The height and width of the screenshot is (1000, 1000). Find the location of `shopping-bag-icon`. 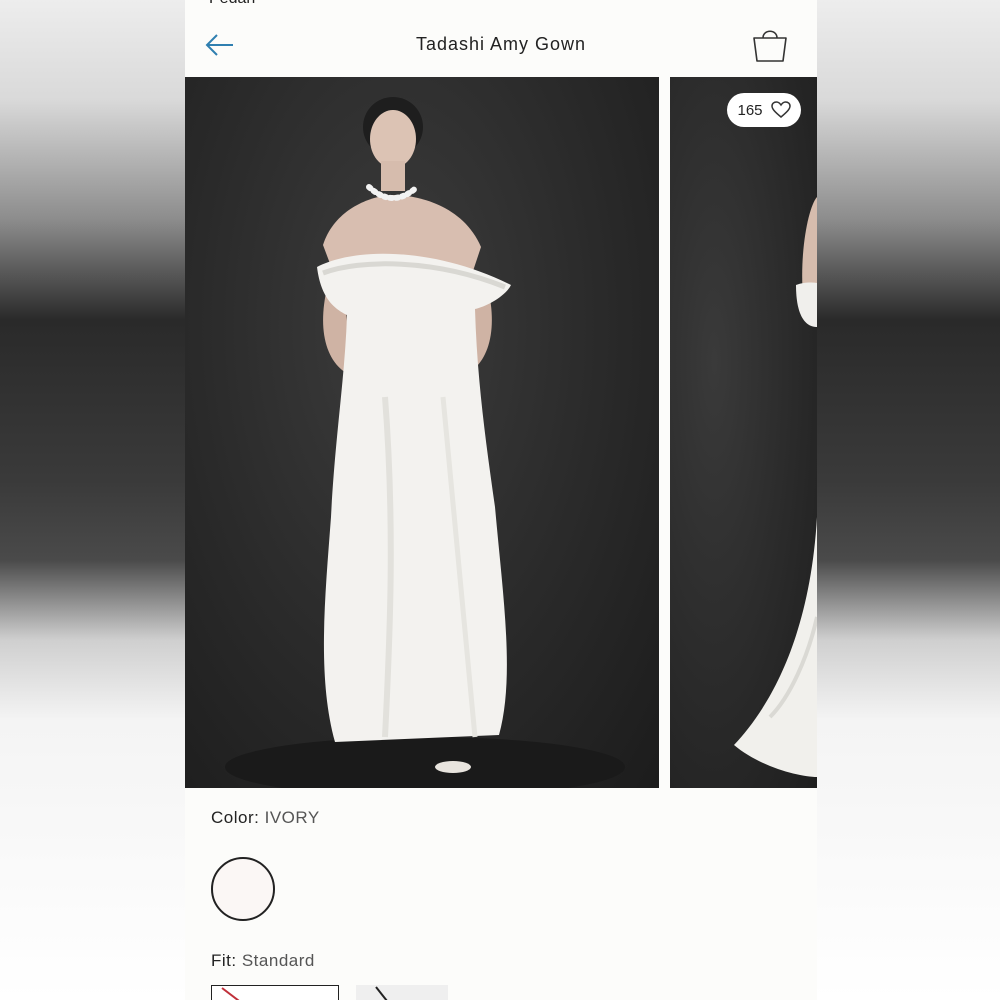

shopping-bag-icon is located at coordinates (770, 46).